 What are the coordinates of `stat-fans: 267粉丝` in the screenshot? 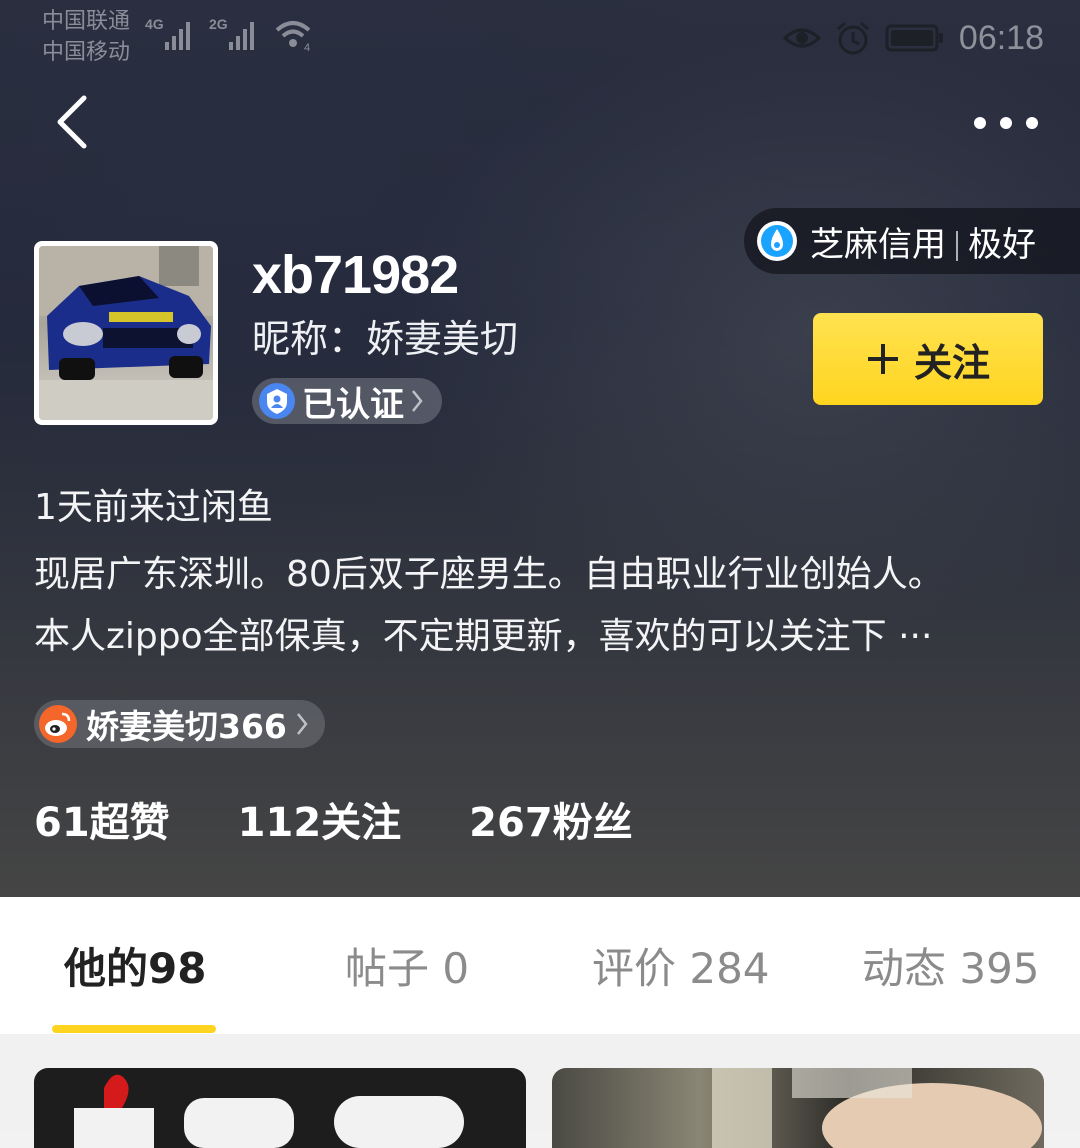 It's located at (551, 819).